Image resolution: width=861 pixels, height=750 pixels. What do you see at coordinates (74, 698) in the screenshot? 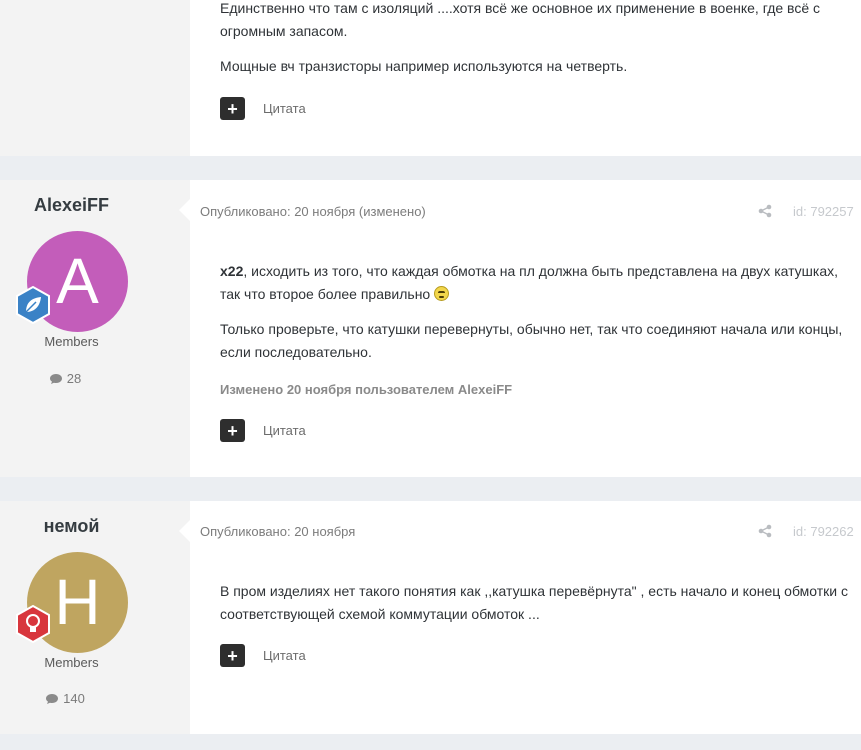
I see `post-count-value: 140` at bounding box center [74, 698].